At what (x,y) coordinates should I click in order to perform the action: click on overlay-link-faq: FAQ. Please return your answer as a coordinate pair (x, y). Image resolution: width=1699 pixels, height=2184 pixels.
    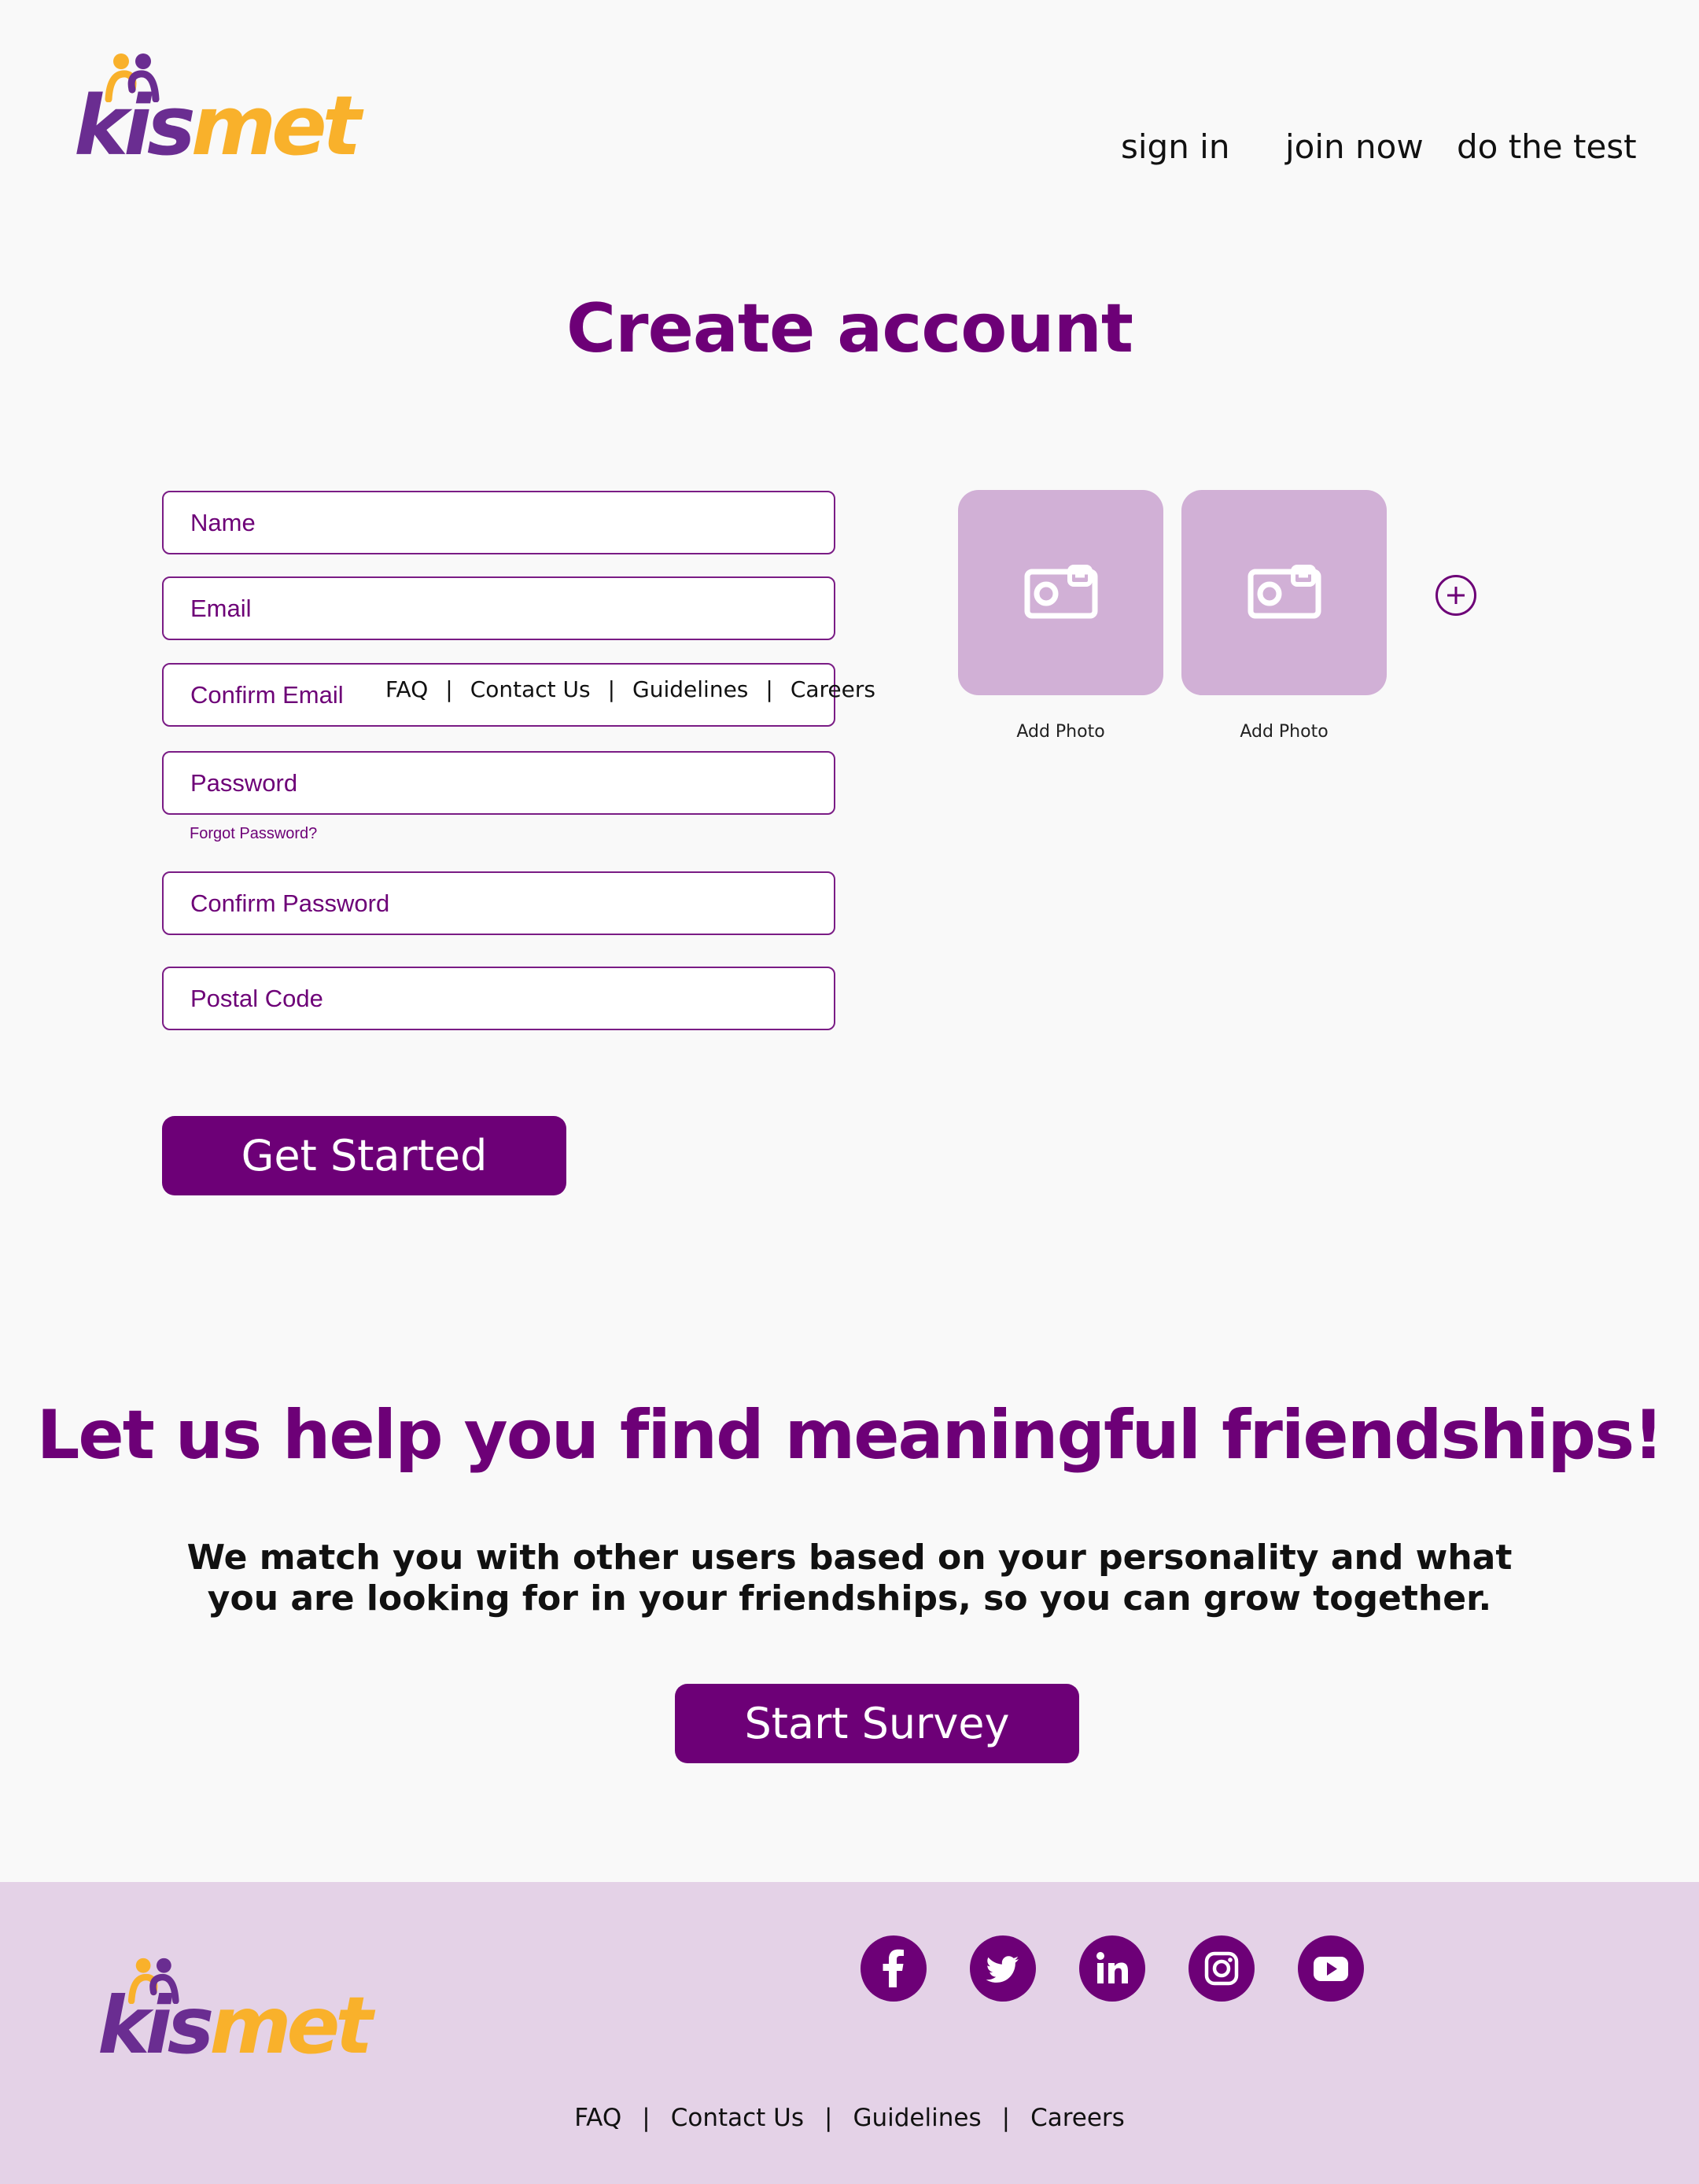
    Looking at the image, I should click on (406, 689).